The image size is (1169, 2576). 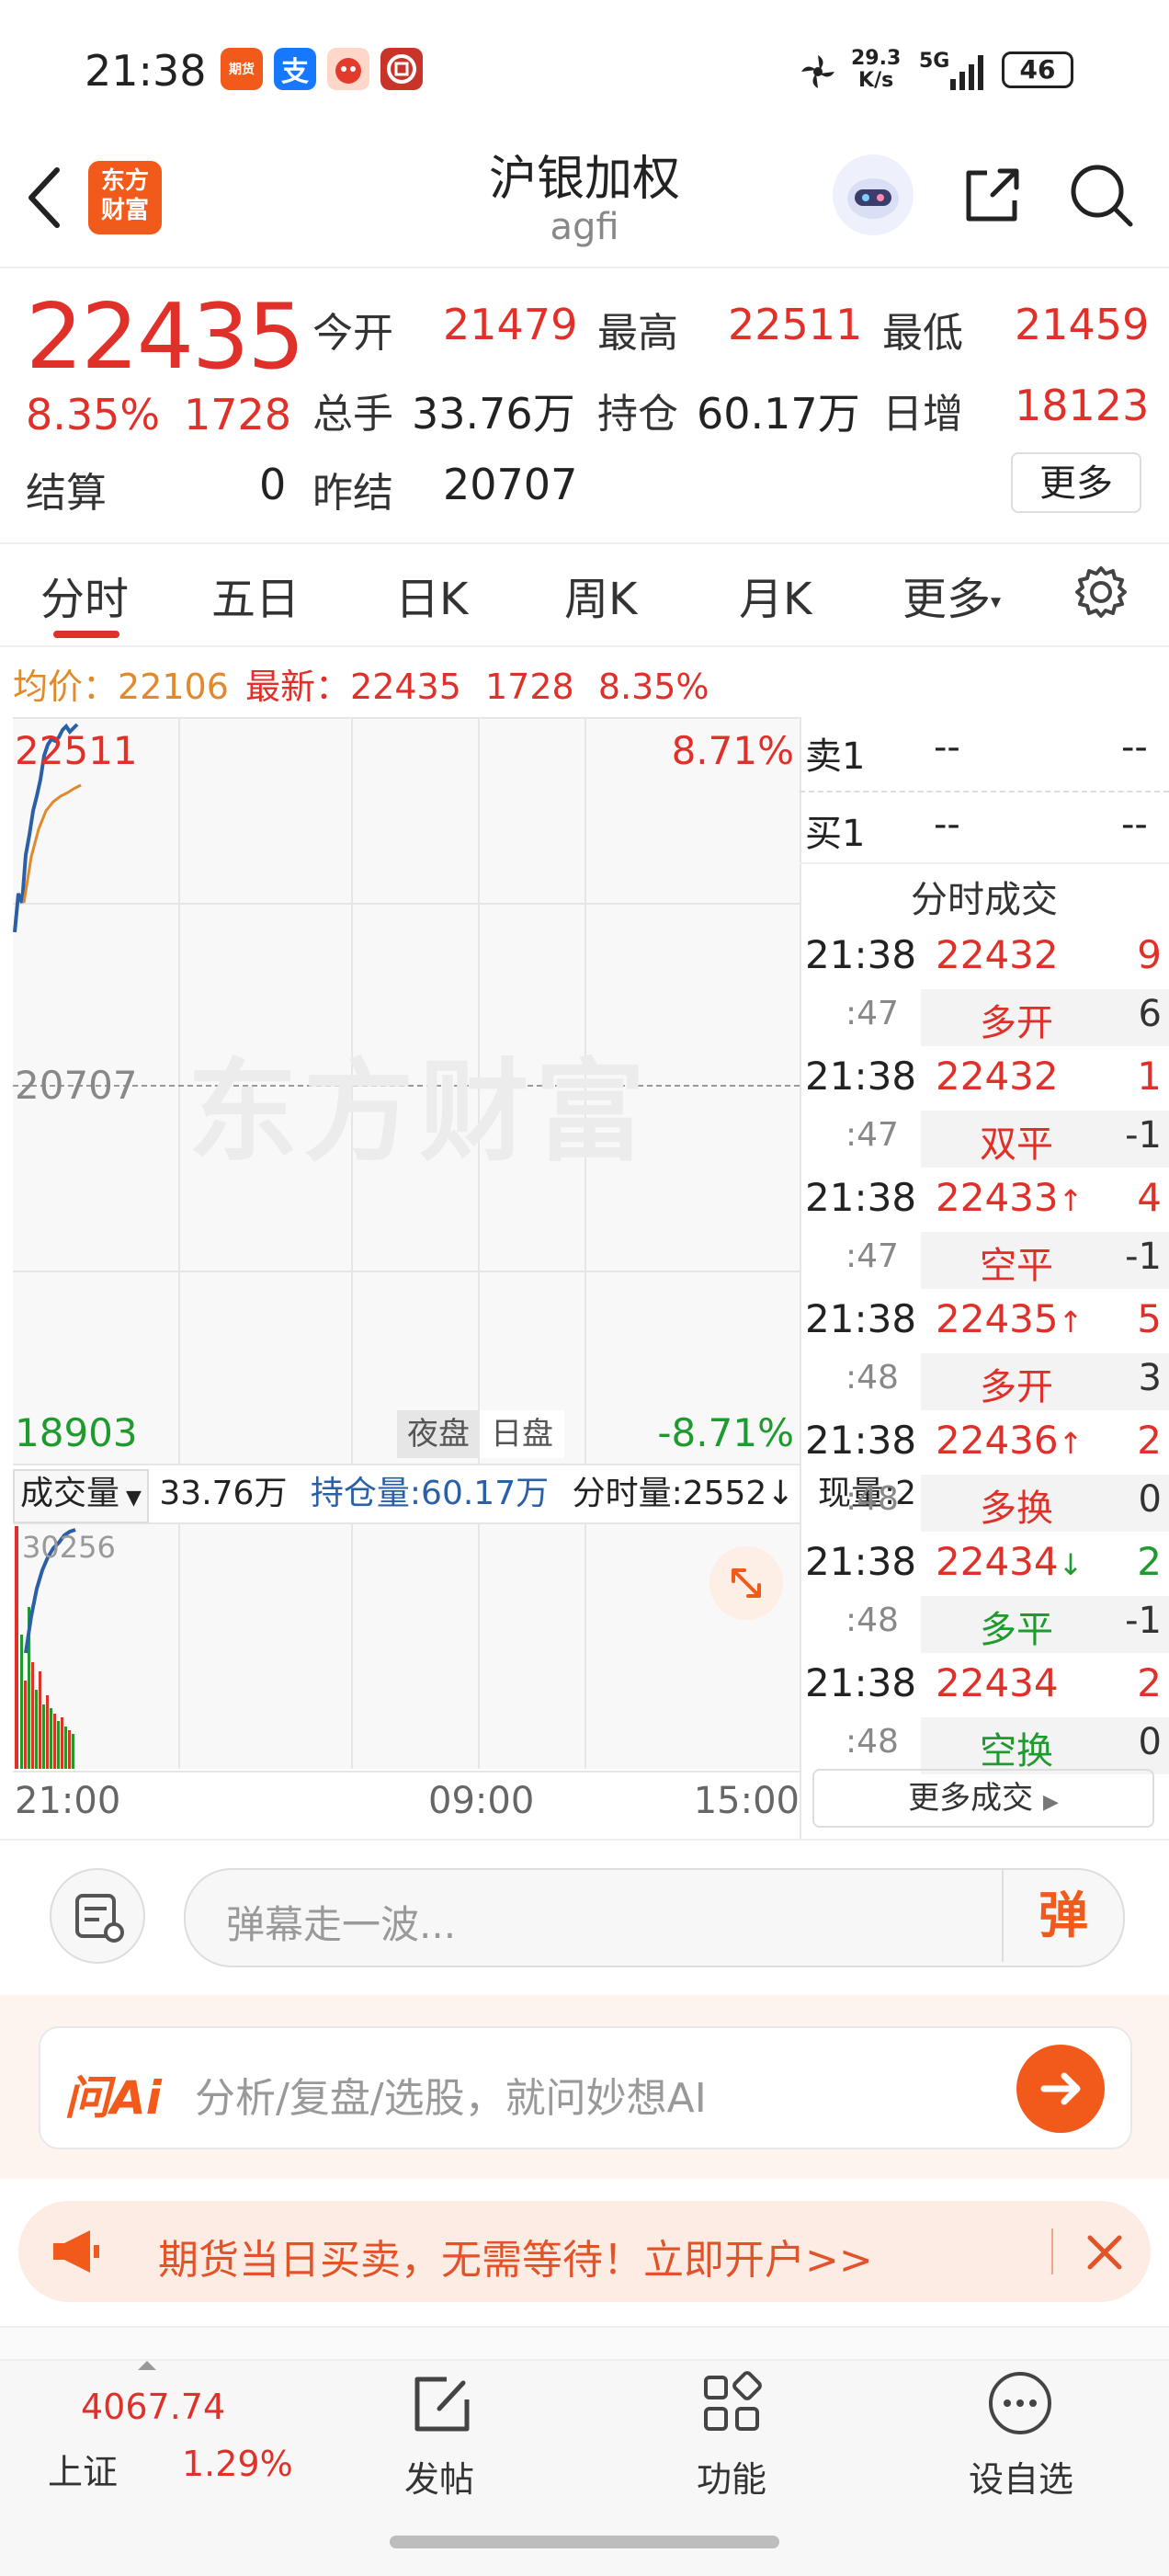 I want to click on more-trades-button: 更多成交 ▶, so click(x=983, y=1798).